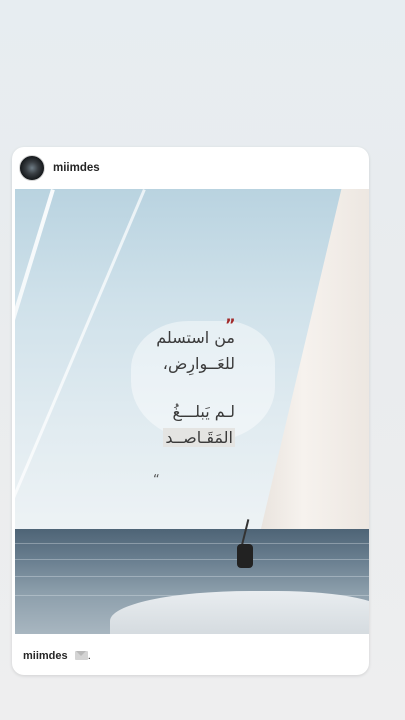 The width and height of the screenshot is (405, 720). Describe the element at coordinates (81, 655) in the screenshot. I see `envelope-icon` at that location.